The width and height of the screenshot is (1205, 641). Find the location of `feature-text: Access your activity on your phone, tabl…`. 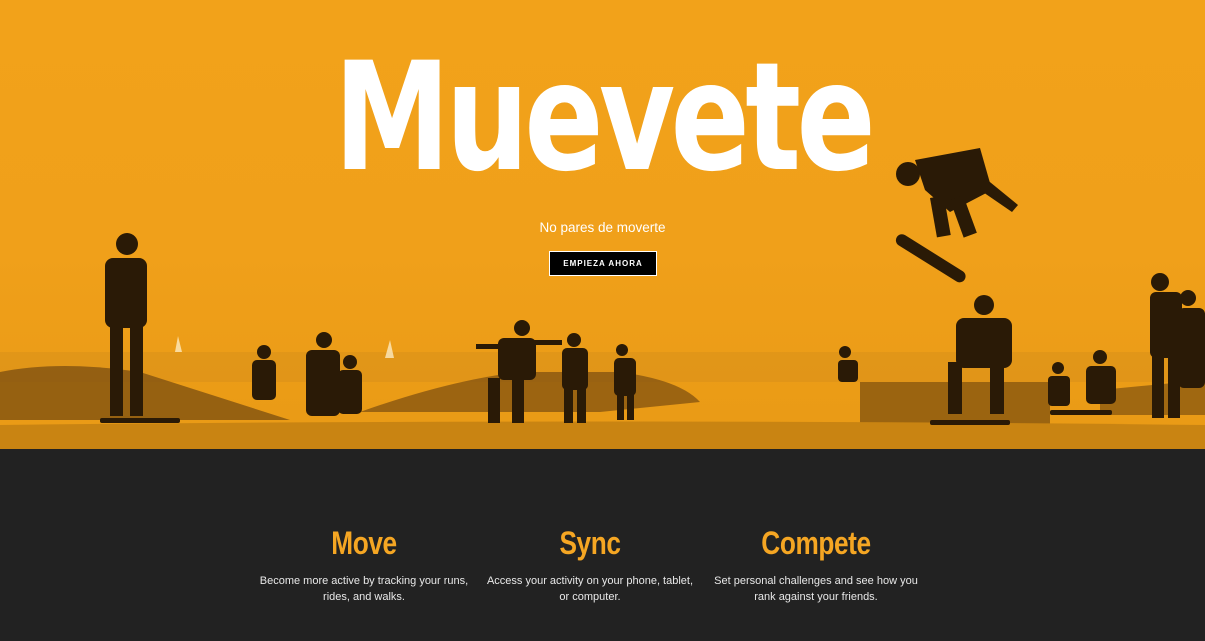

feature-text: Access your activity on your phone, tabl… is located at coordinates (590, 589).